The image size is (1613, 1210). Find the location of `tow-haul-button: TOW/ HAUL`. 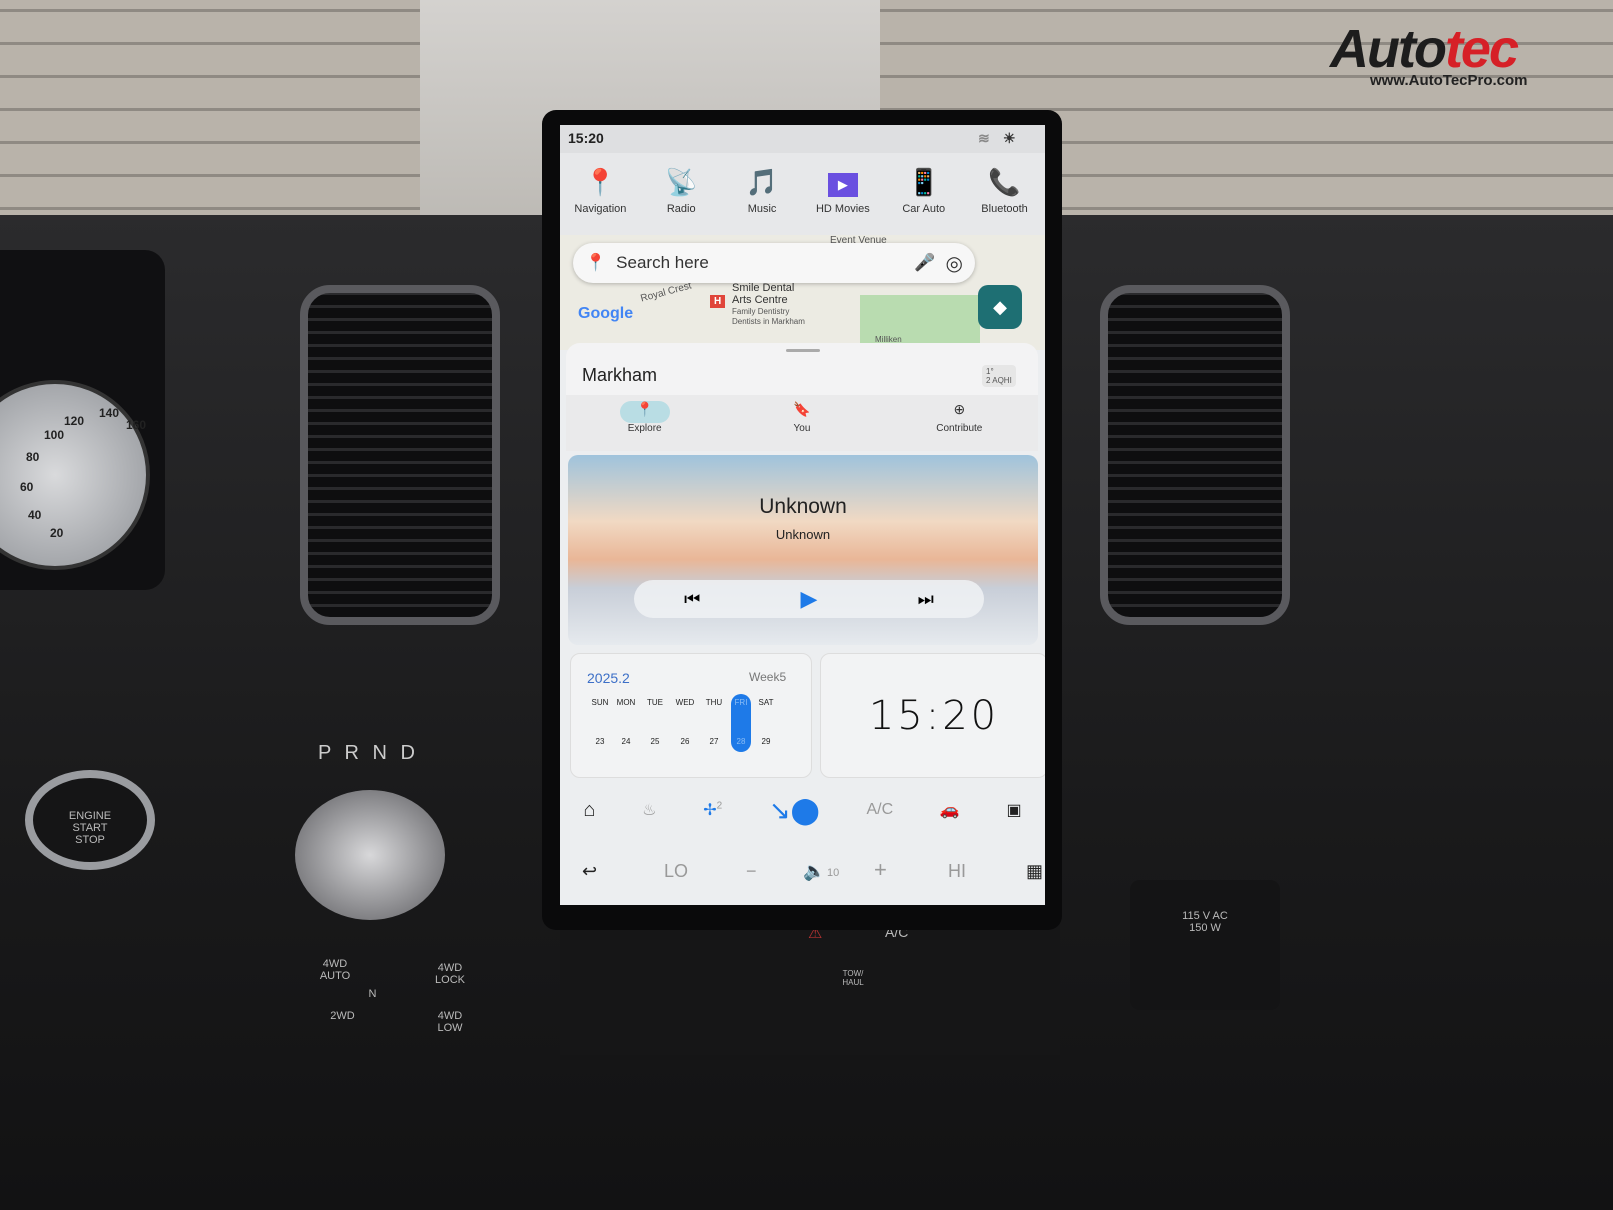

tow-haul-button: TOW/ HAUL is located at coordinates (853, 978).